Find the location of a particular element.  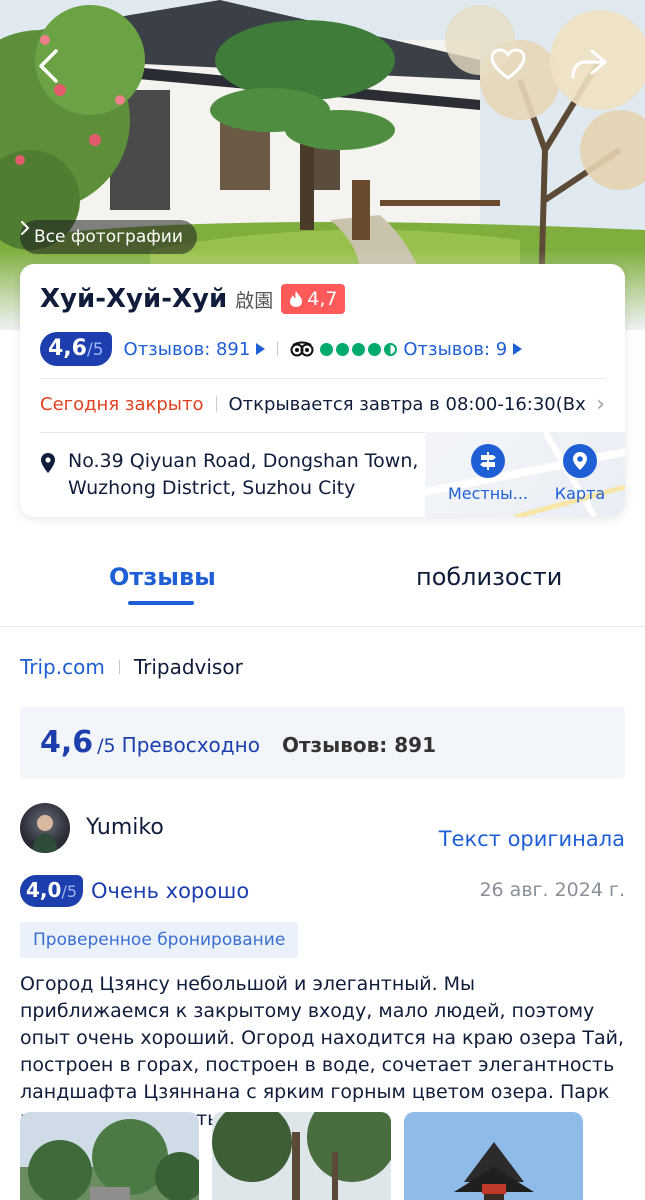

favorite-button is located at coordinates (514, 72).